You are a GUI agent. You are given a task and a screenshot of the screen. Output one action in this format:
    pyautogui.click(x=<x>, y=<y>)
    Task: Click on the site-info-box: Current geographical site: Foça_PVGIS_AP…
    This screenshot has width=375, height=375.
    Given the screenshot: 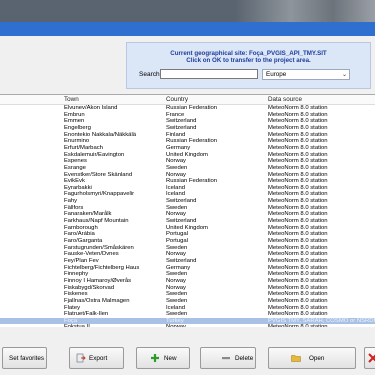 What is the action you would take?
    pyautogui.click(x=248, y=65)
    